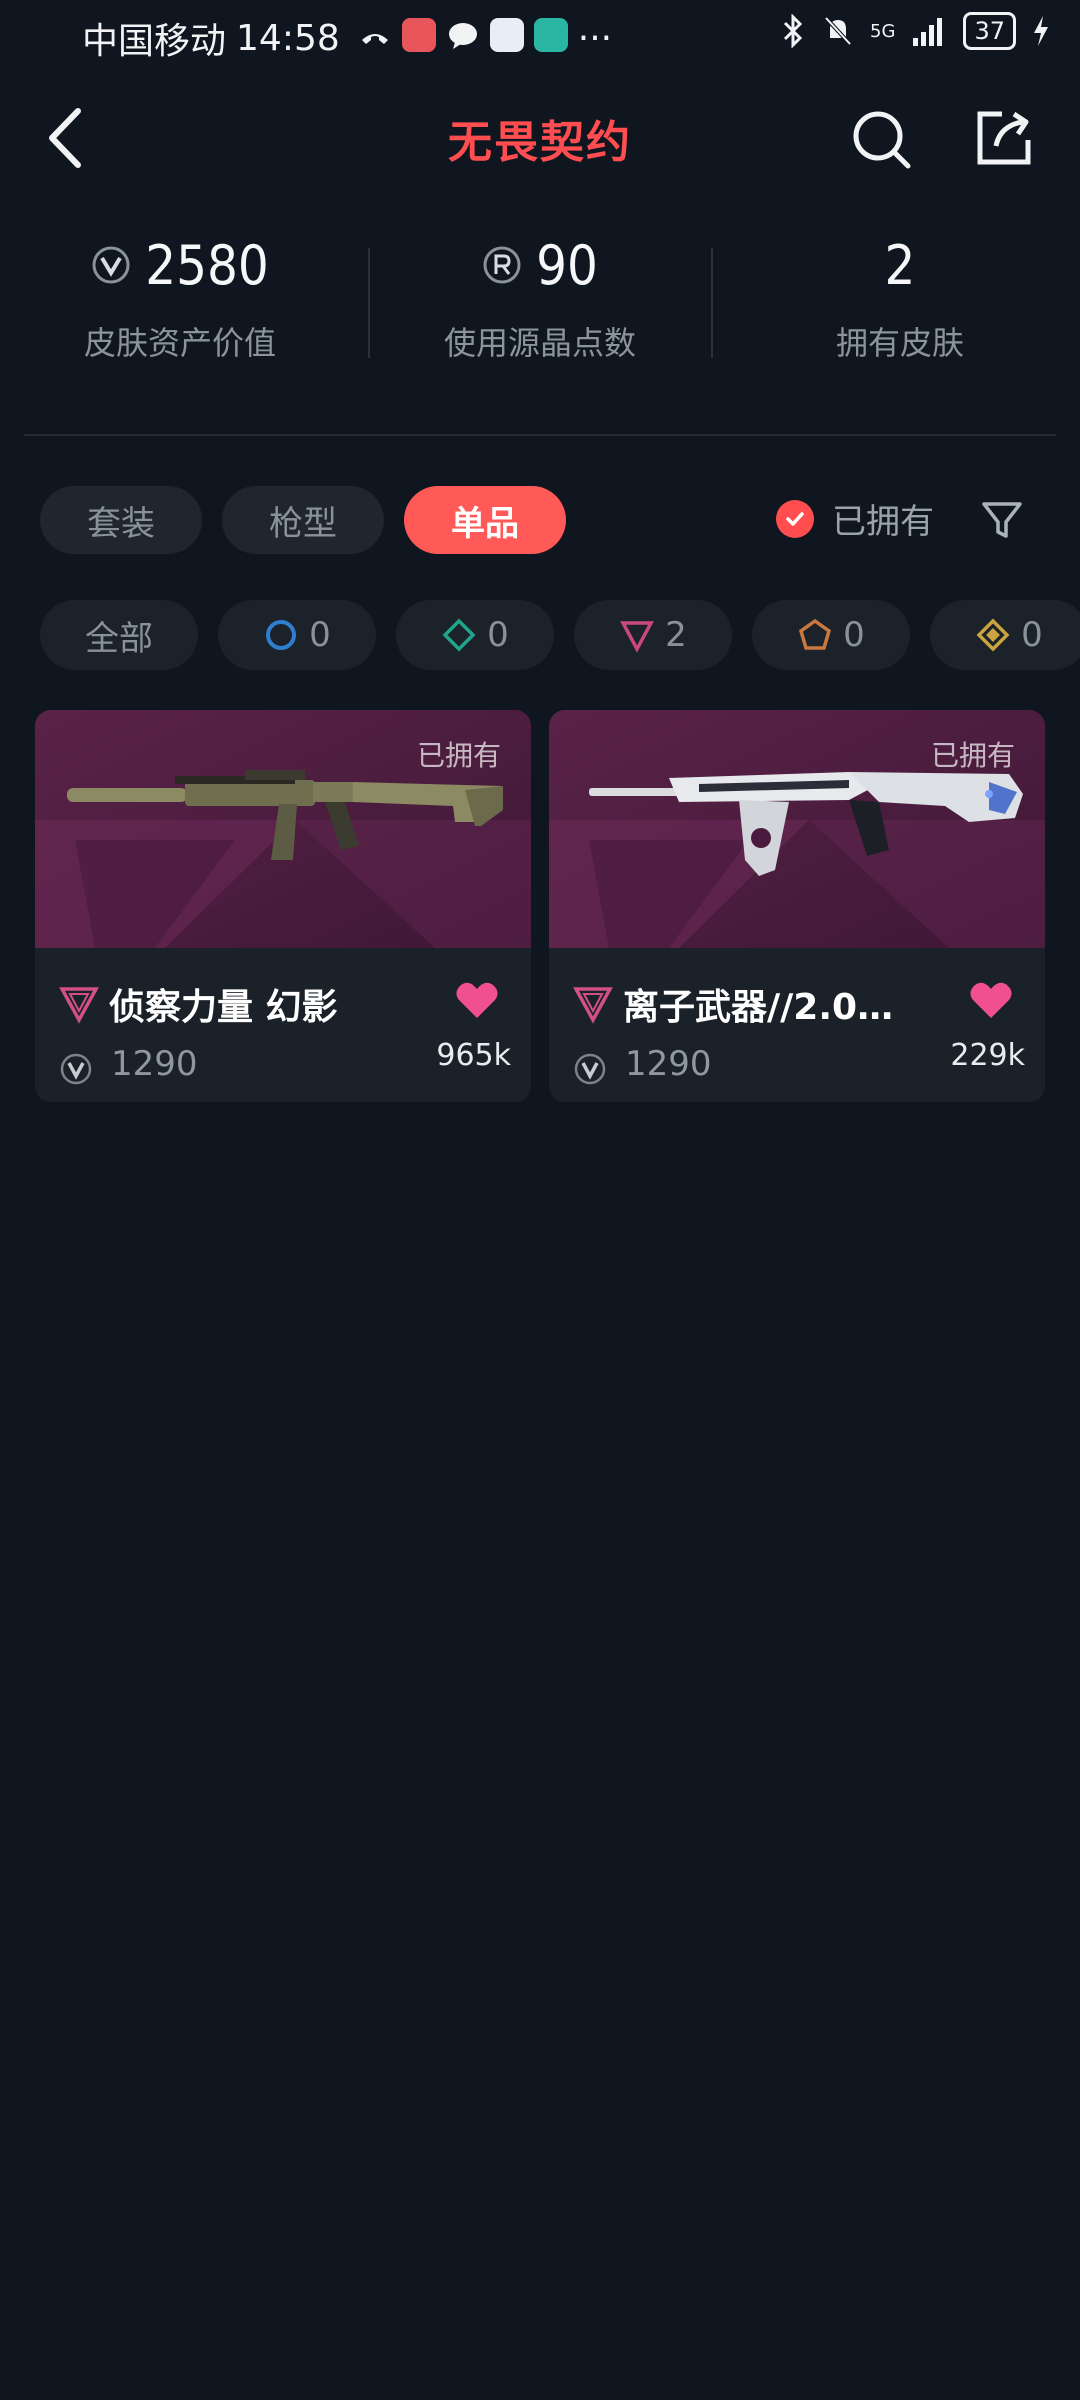 This screenshot has width=1080, height=2400. I want to click on asset-stats: 2580 皮肤资产价值 90 使用源晶点数 2 拥有皮肤, so click(540, 315).